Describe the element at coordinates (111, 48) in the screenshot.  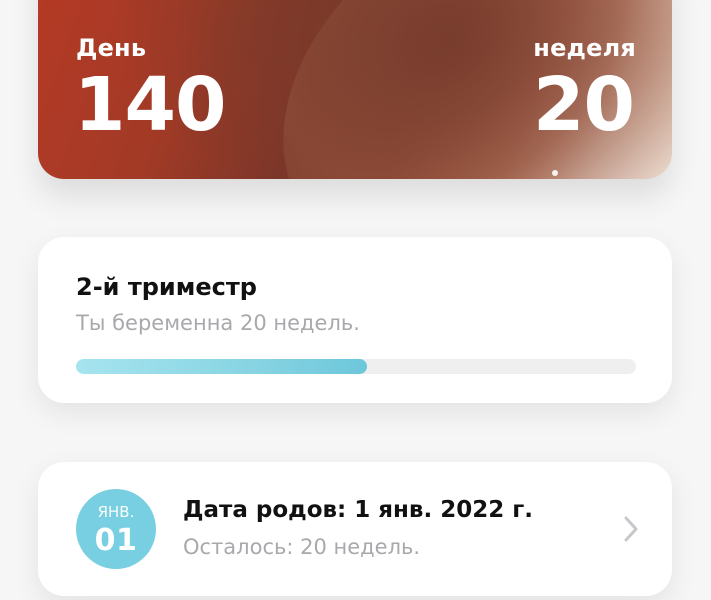
I see `day-label: День` at that location.